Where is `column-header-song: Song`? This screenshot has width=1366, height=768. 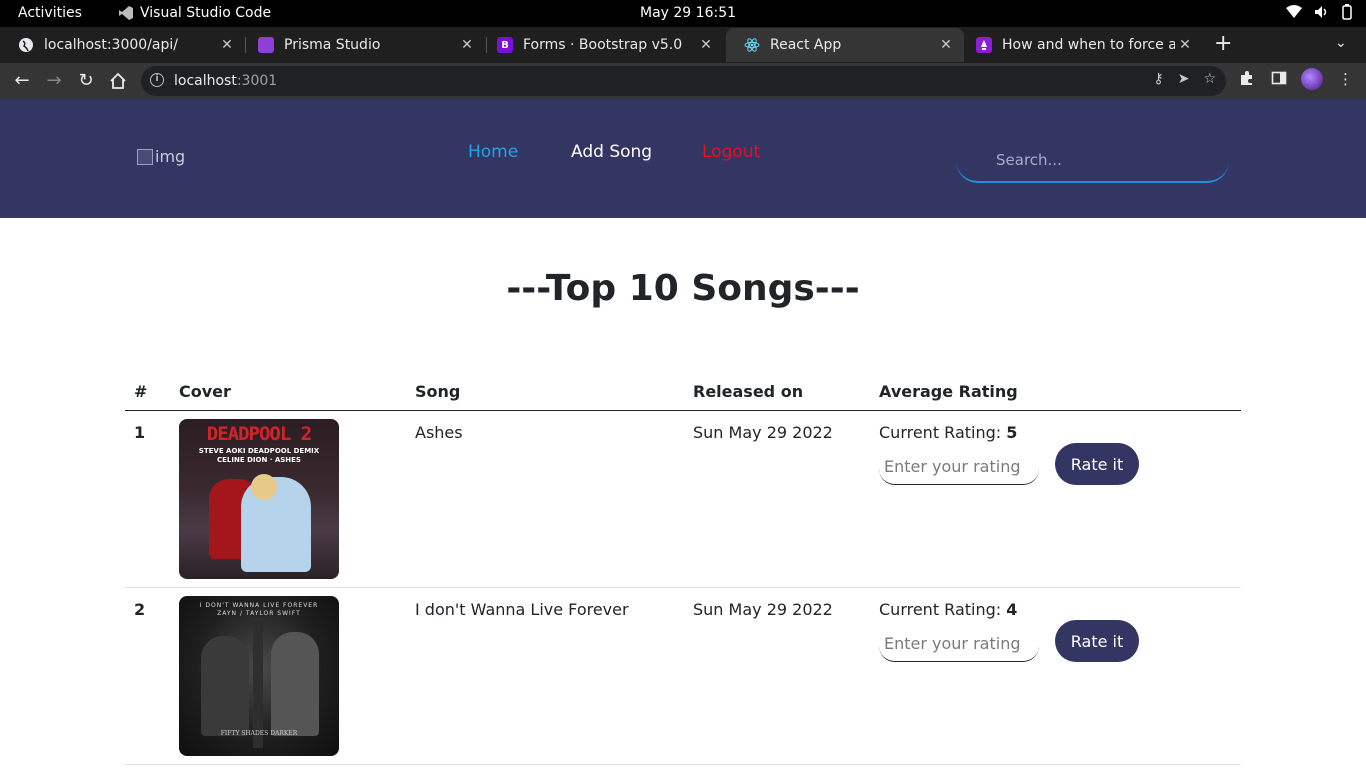 column-header-song: Song is located at coordinates (438, 391).